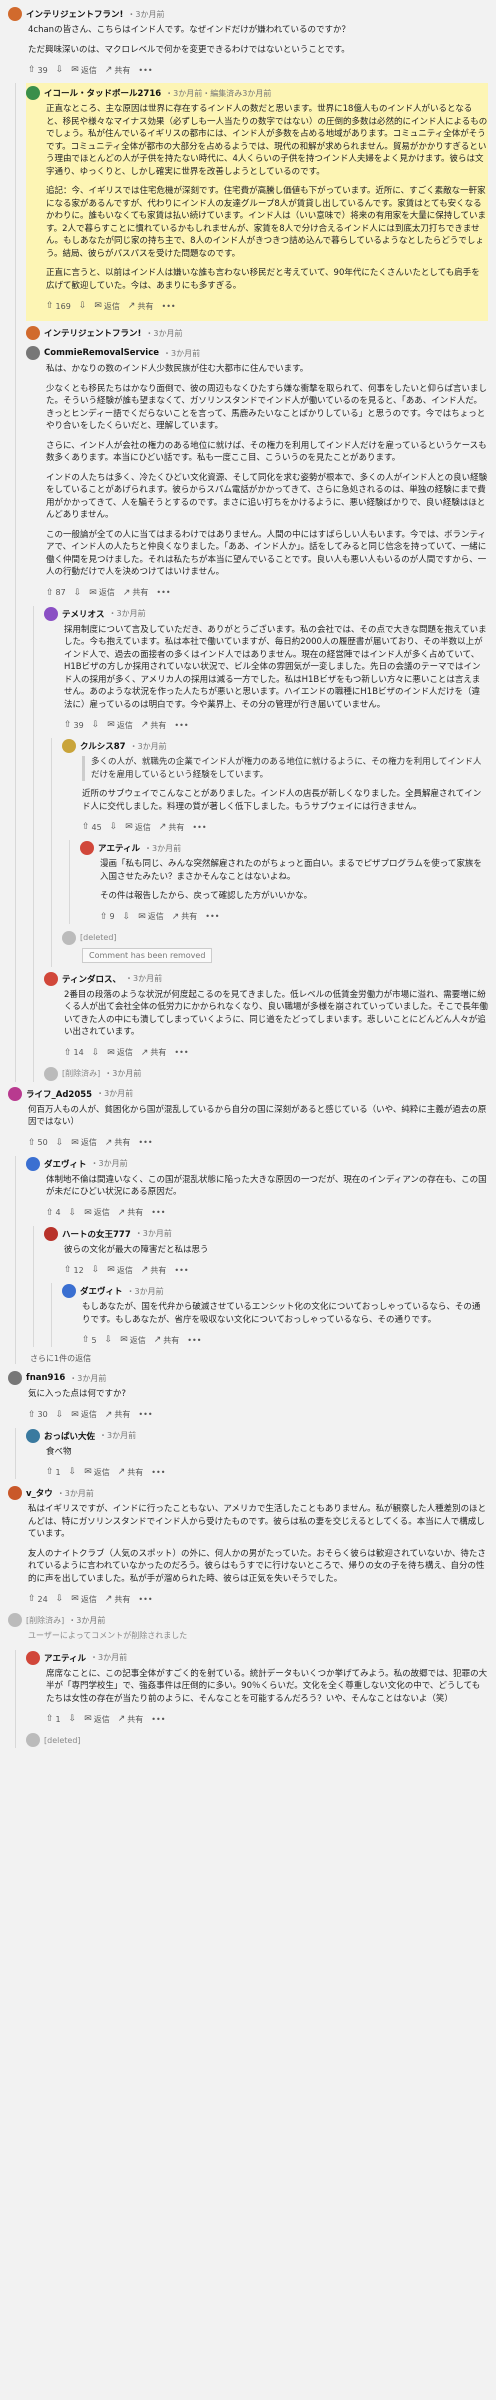  I want to click on upvote-button: ⇧ 169, so click(58, 306).